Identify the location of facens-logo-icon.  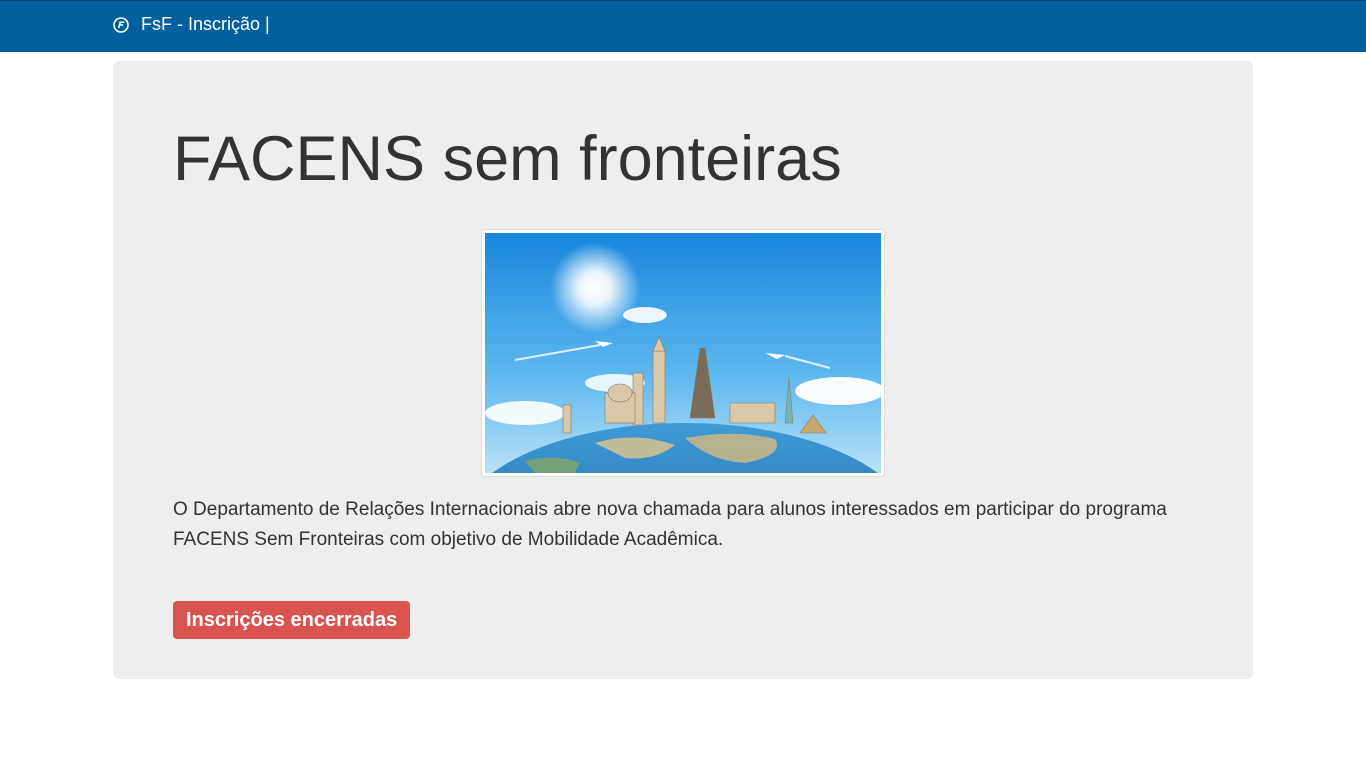
(121, 24).